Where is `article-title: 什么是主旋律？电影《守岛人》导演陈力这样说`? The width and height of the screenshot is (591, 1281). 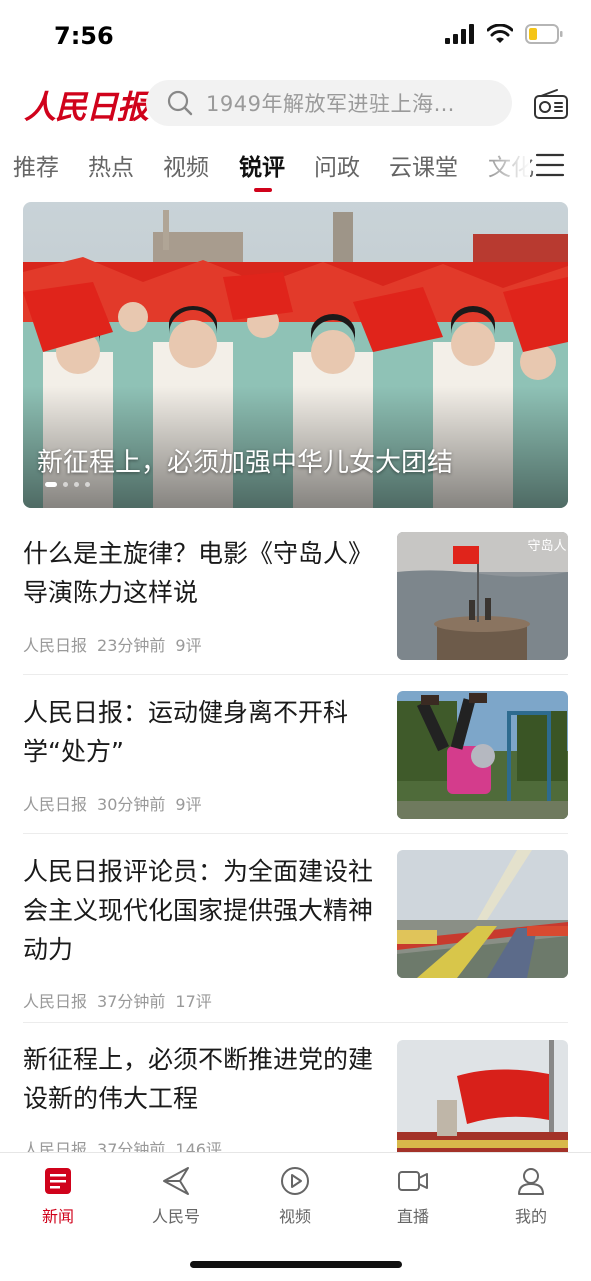
article-title: 什么是主旋律？电影《守岛人》导演陈力这样说 is located at coordinates (198, 573).